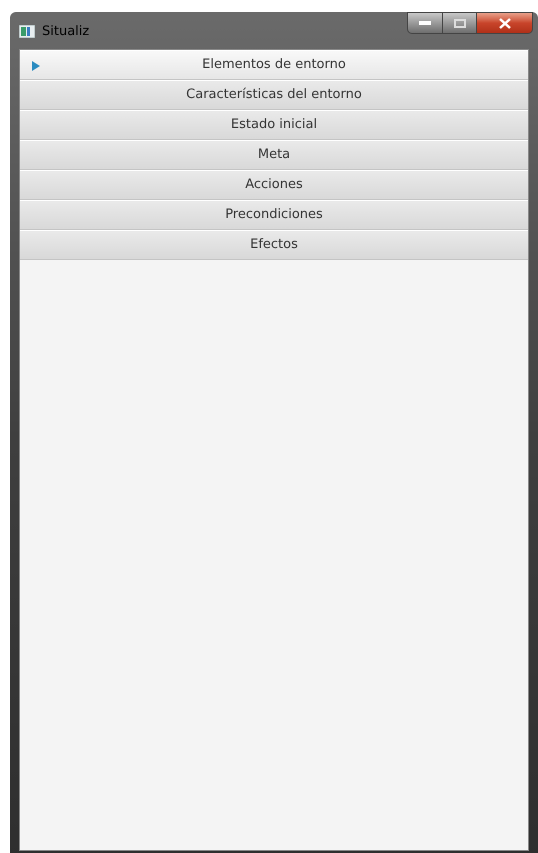  I want to click on maximize-button, so click(460, 23).